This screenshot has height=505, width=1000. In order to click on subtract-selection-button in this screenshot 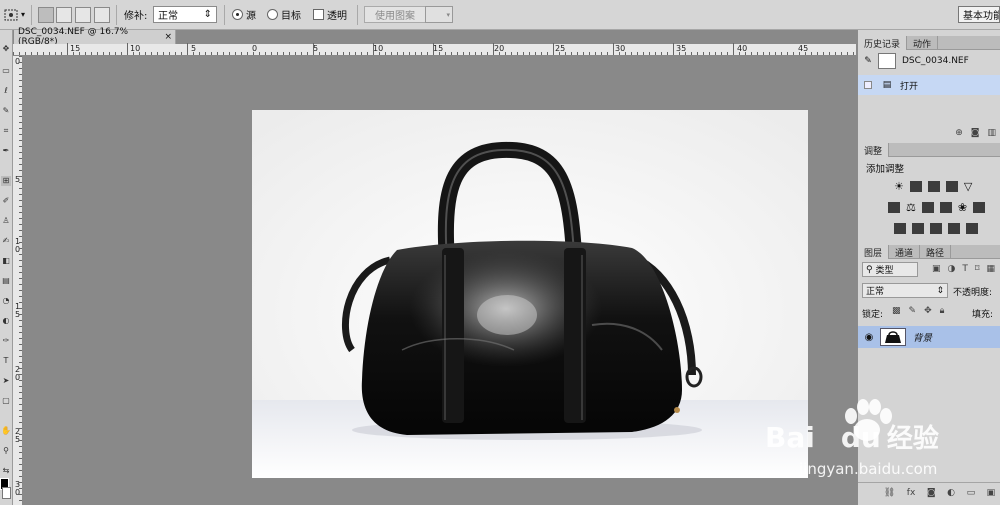, I will do `click(83, 14)`.